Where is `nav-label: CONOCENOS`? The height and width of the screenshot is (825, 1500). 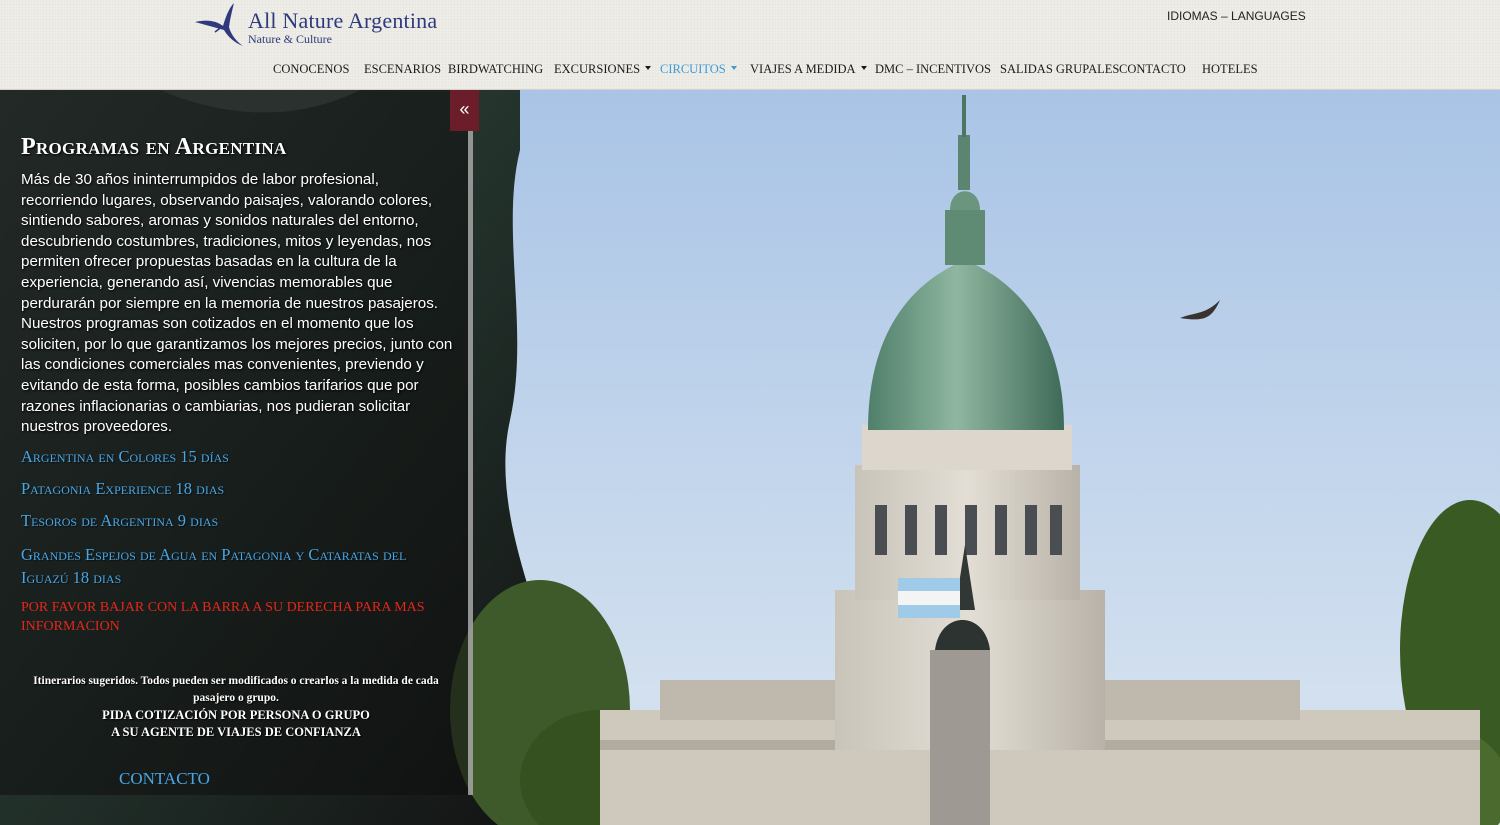 nav-label: CONOCENOS is located at coordinates (311, 69).